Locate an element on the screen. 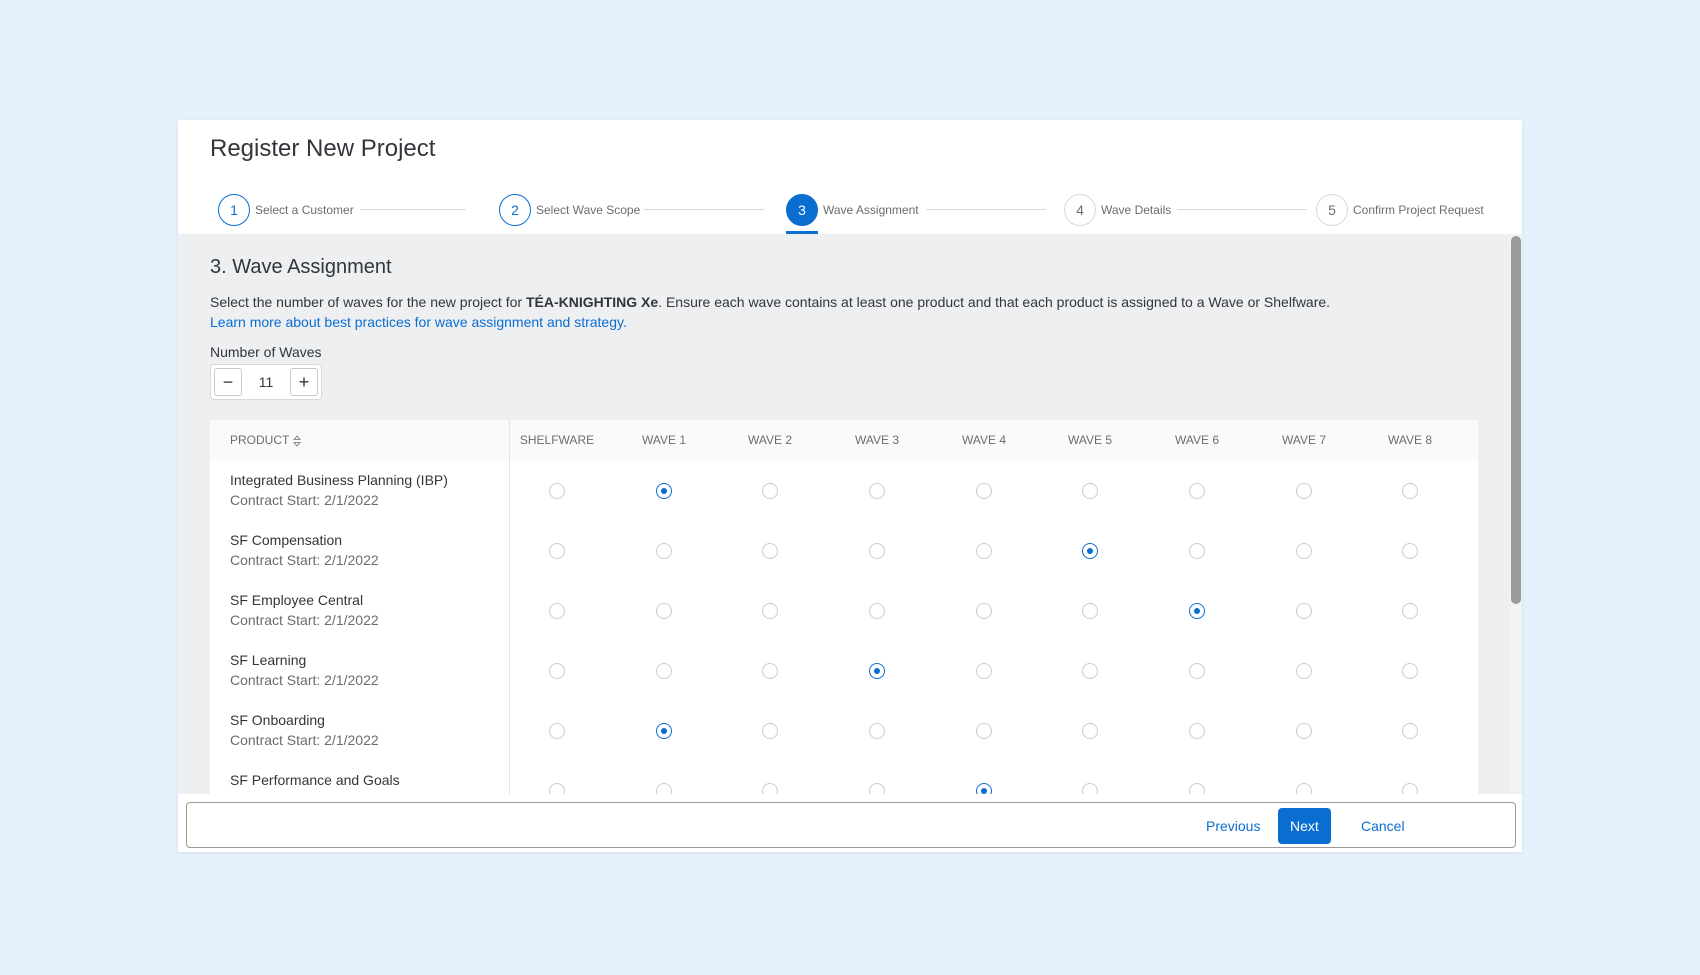 Image resolution: width=1700 pixels, height=975 pixels. scrollbar-thumb is located at coordinates (1516, 420).